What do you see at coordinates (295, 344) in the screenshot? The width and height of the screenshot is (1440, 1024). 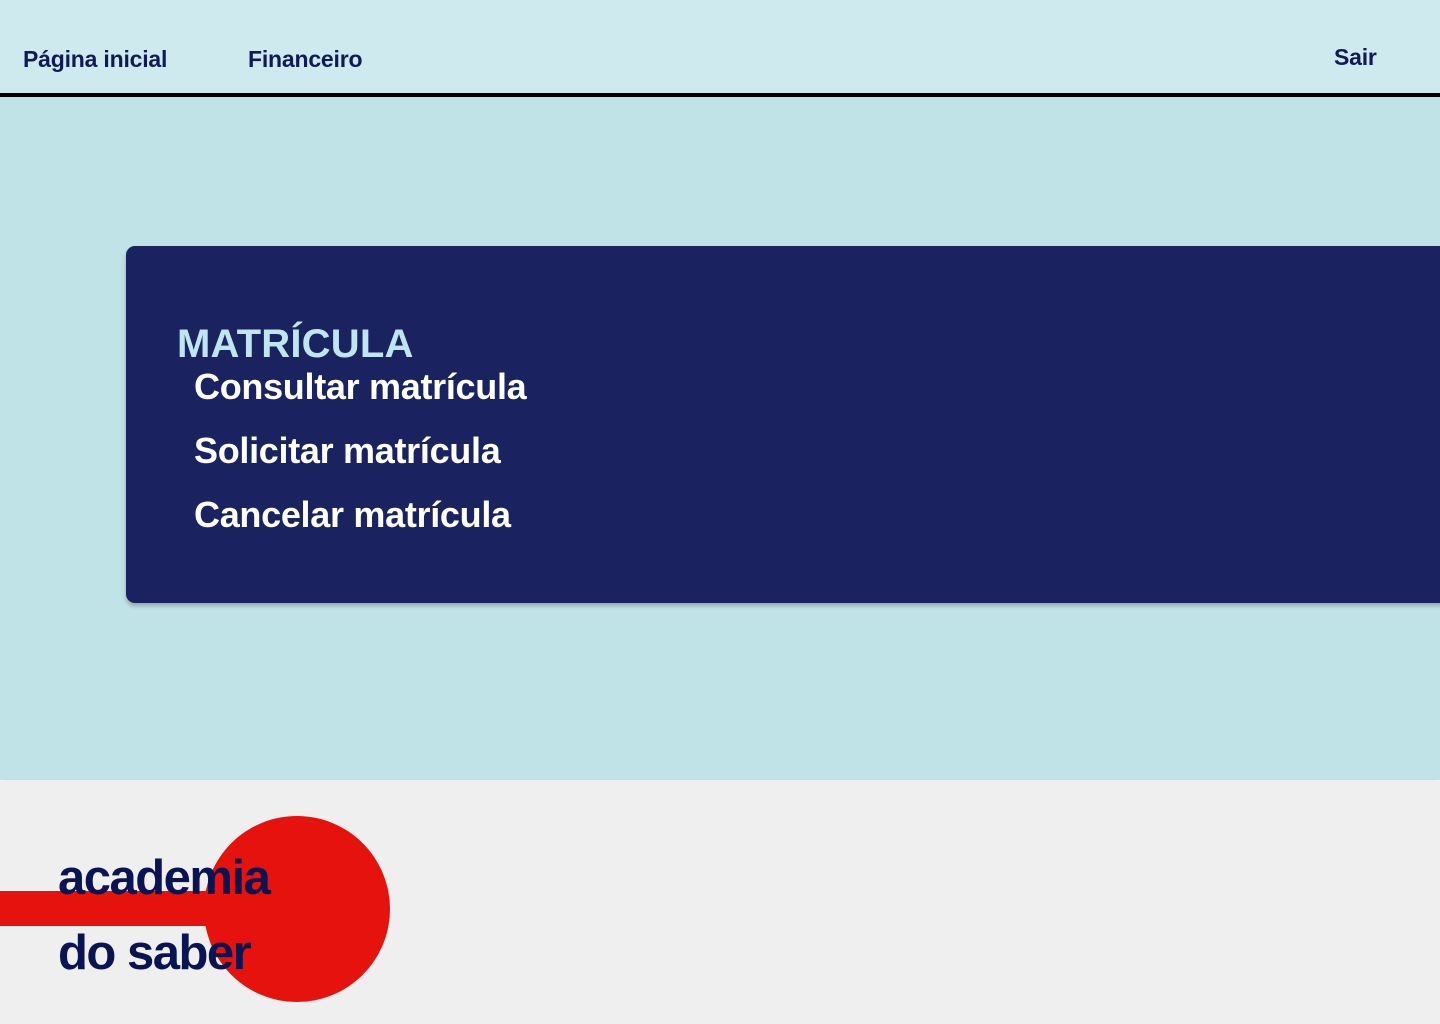 I see `card-title: MATRÍCULA` at bounding box center [295, 344].